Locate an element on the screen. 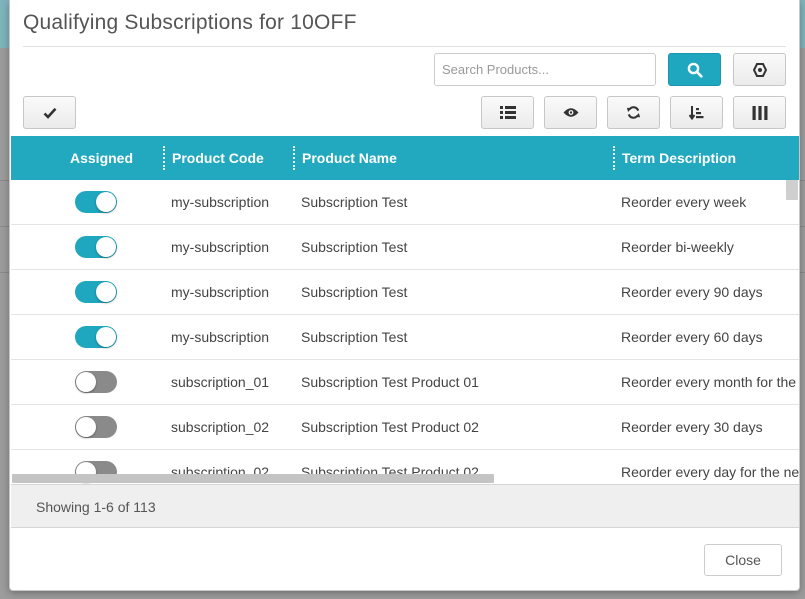  grid-footer: Showing 1-6 of 113 is located at coordinates (405, 506).